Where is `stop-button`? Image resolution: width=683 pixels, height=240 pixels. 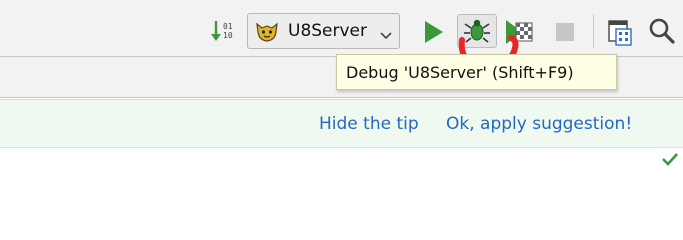
stop-button is located at coordinates (565, 32).